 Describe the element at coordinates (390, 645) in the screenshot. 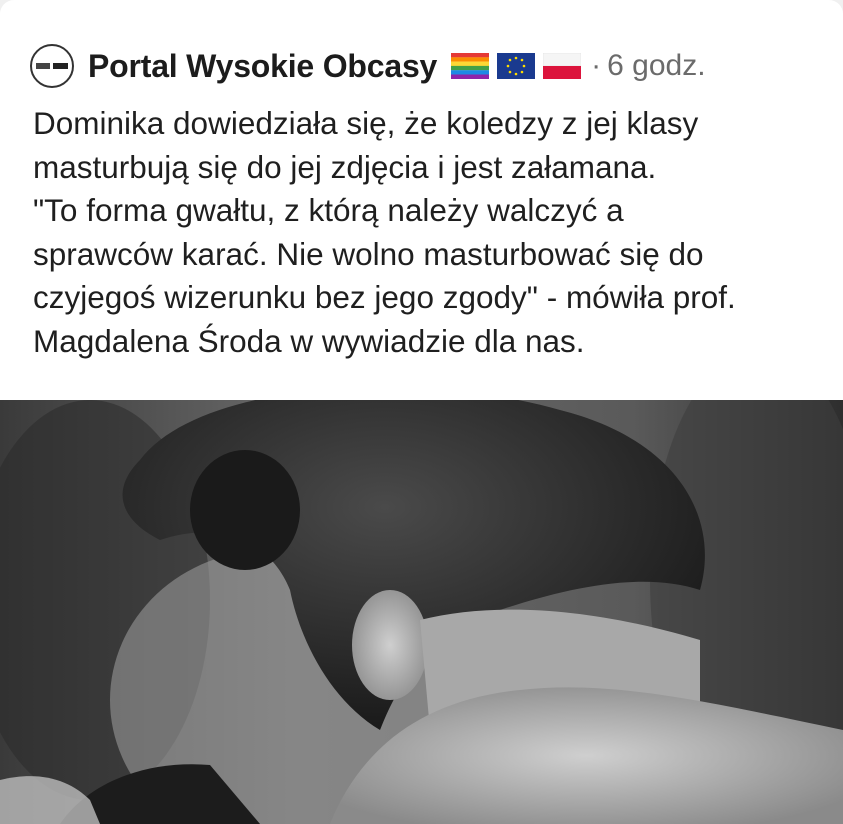

I see `photo-ear` at that location.